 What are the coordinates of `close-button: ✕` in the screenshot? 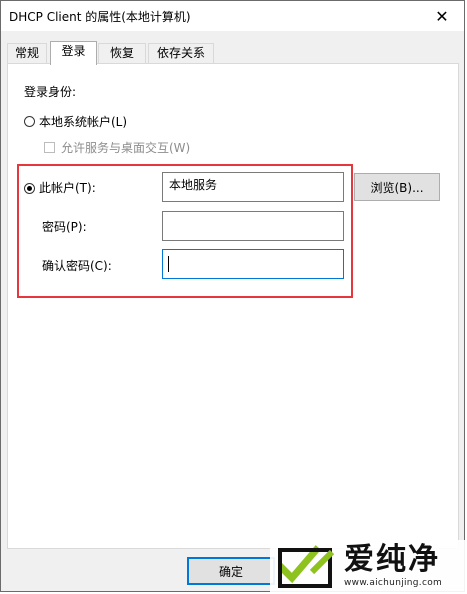 It's located at (442, 16).